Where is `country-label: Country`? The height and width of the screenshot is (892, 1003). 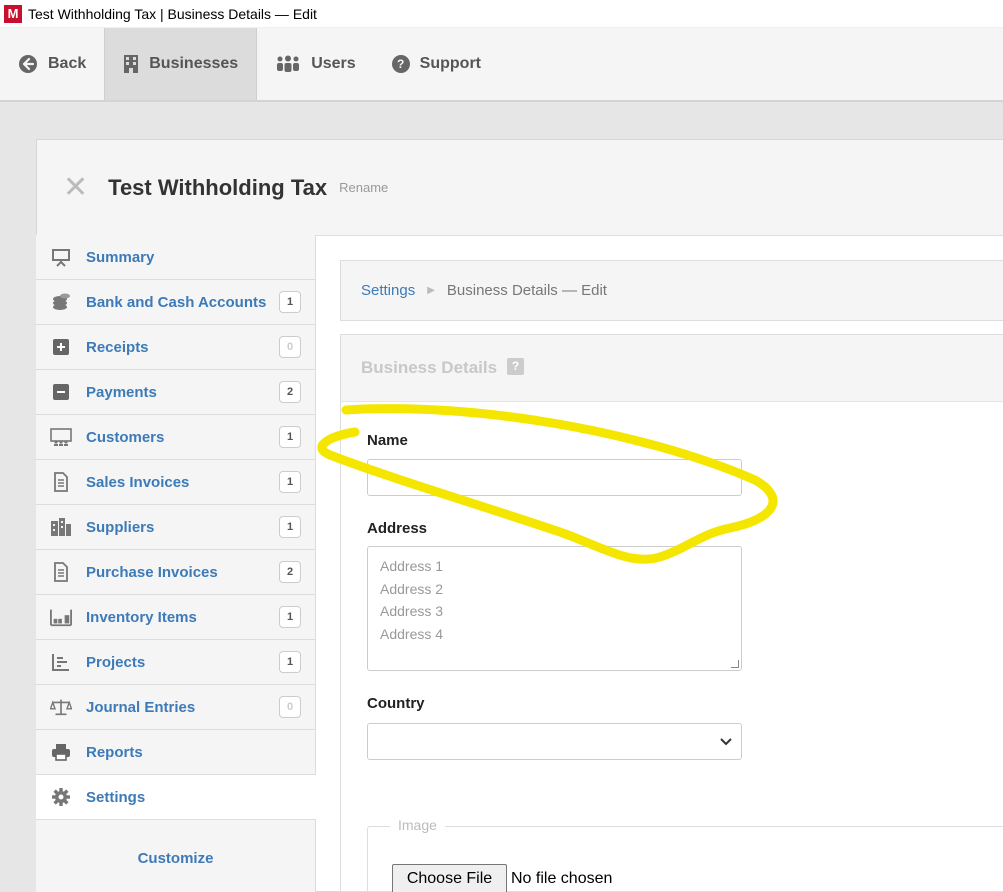 country-label: Country is located at coordinates (396, 703).